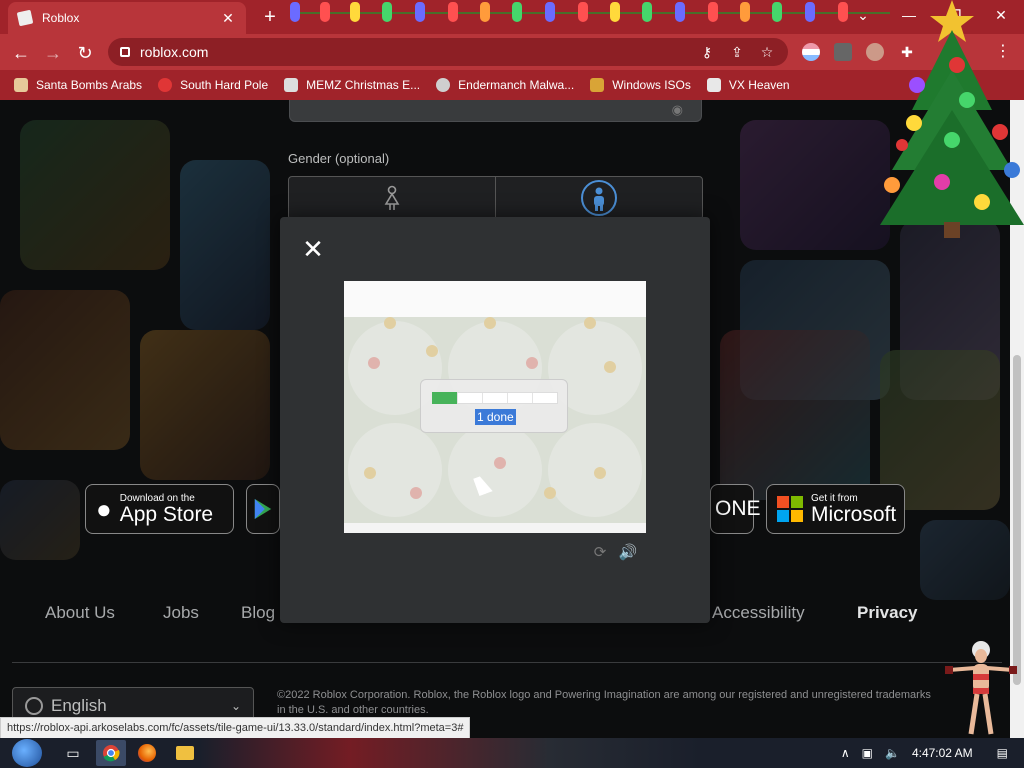 Image resolution: width=1024 pixels, height=768 pixels. Describe the element at coordinates (892, 753) in the screenshot. I see `volume-icon: 🔈` at that location.